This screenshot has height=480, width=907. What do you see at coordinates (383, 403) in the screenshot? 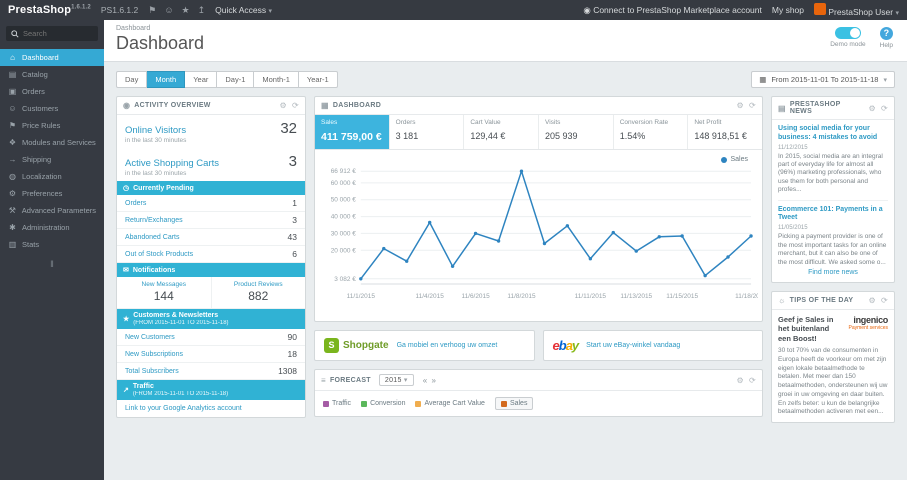
I see `forecast-legend-conversion: Conversion` at bounding box center [383, 403].